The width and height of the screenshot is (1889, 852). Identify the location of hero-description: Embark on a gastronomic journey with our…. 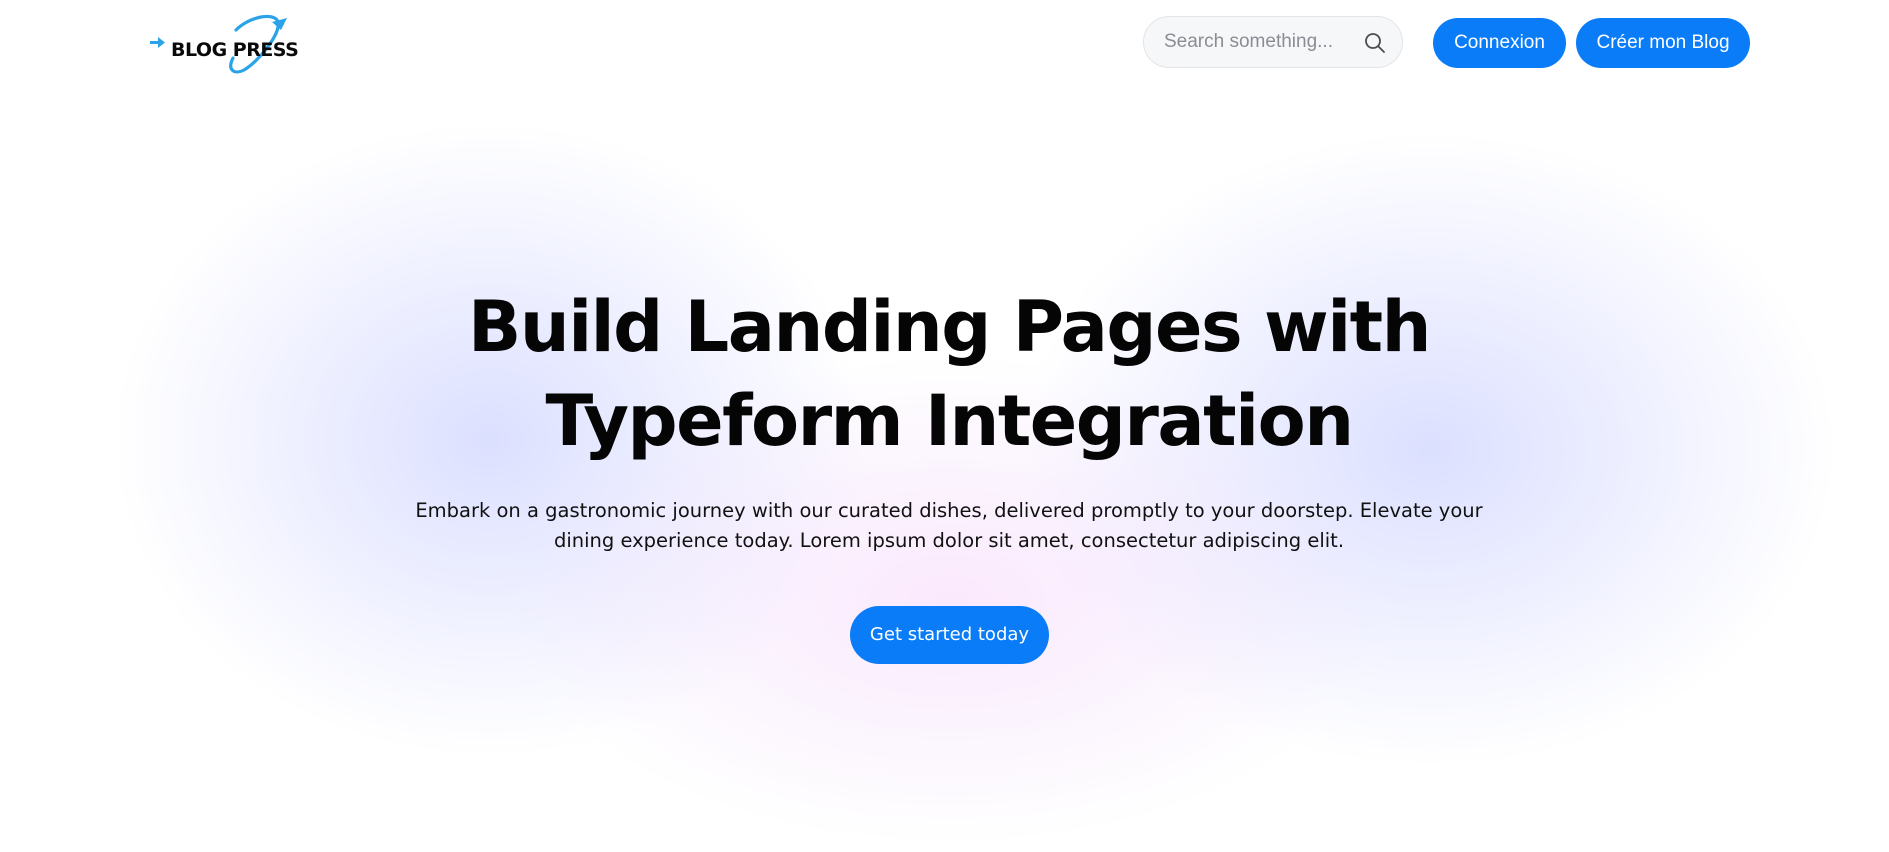
(949, 526).